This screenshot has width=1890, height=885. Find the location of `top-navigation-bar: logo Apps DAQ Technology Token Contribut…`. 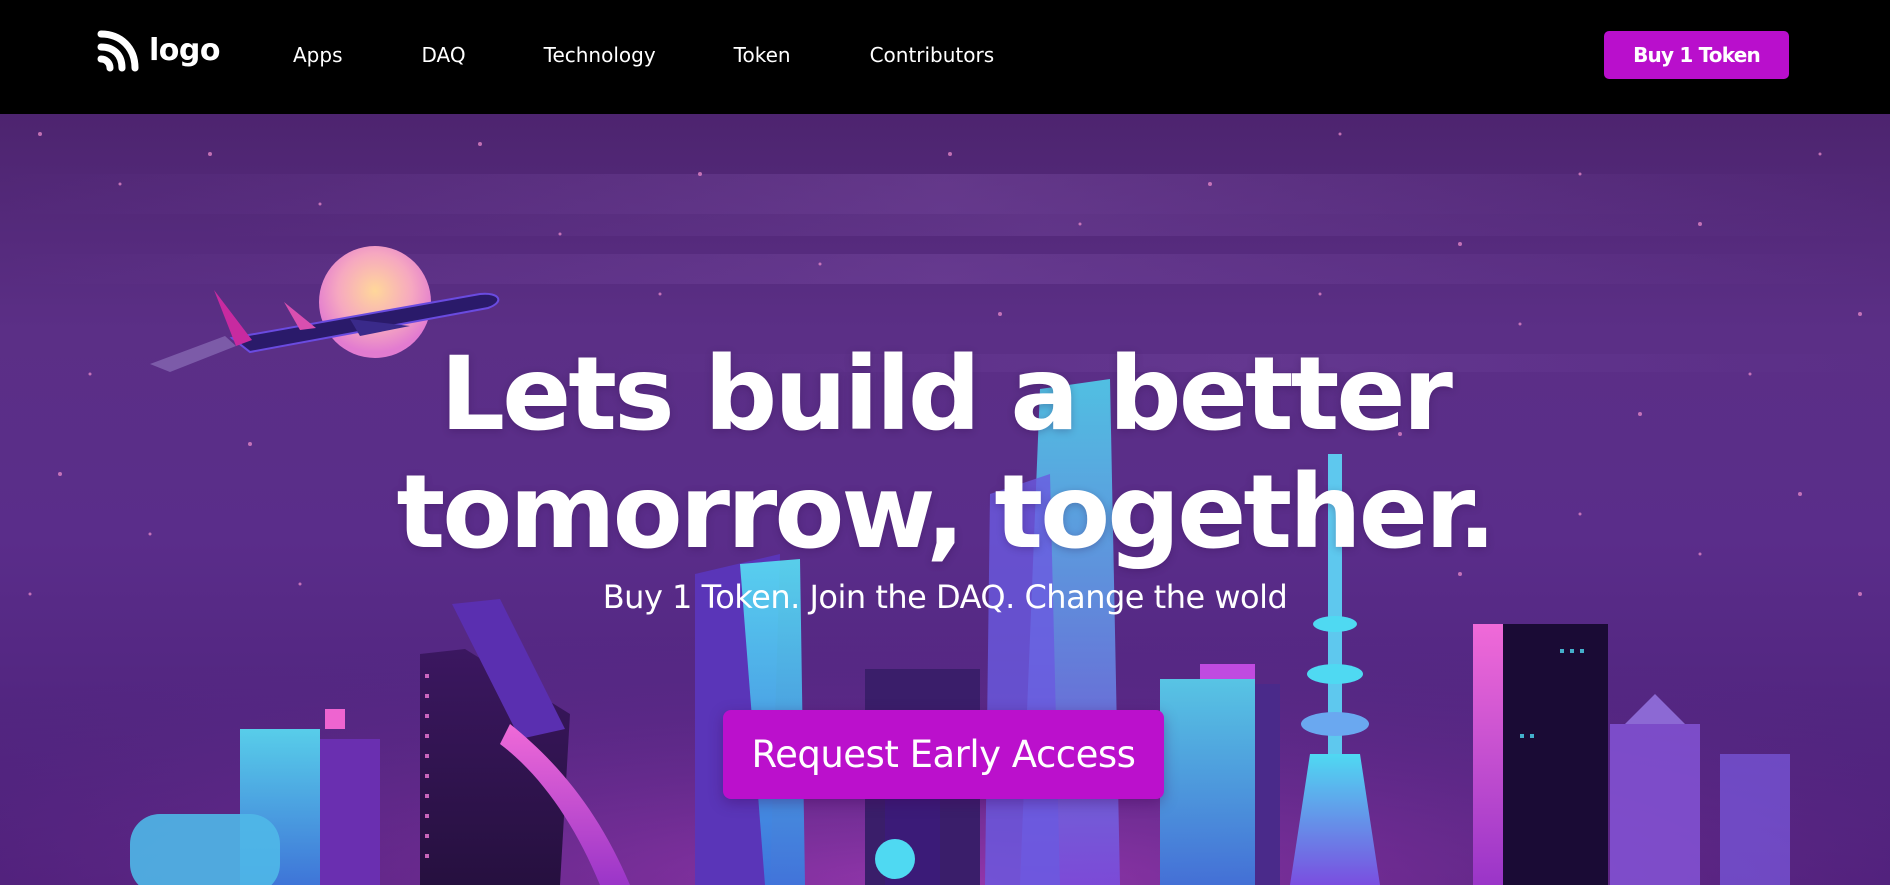

top-navigation-bar: logo Apps DAQ Technology Token Contribut… is located at coordinates (945, 57).